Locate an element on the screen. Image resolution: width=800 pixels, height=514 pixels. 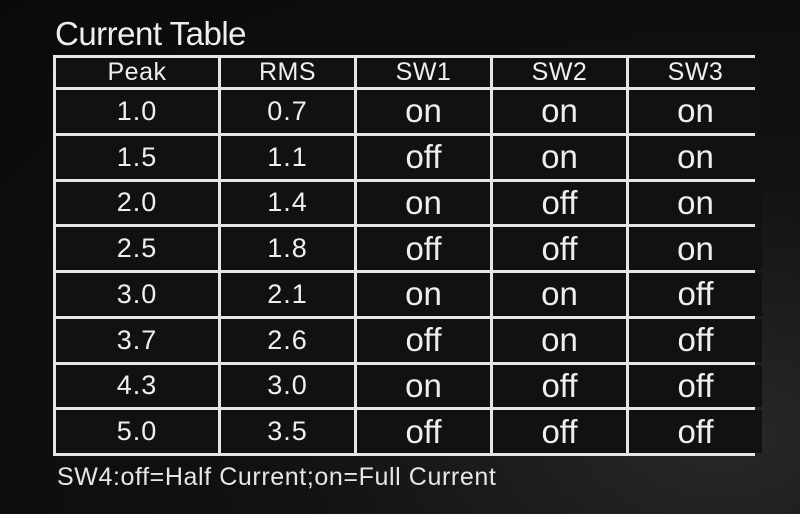
sw4-note: SW4:off=Half Current;on=Full Current is located at coordinates (277, 477).